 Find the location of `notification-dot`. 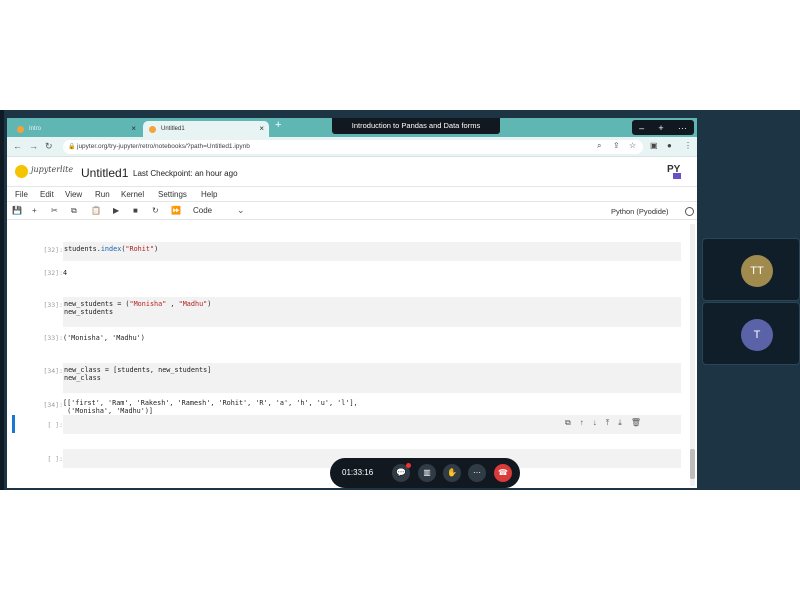

notification-dot is located at coordinates (408, 465).